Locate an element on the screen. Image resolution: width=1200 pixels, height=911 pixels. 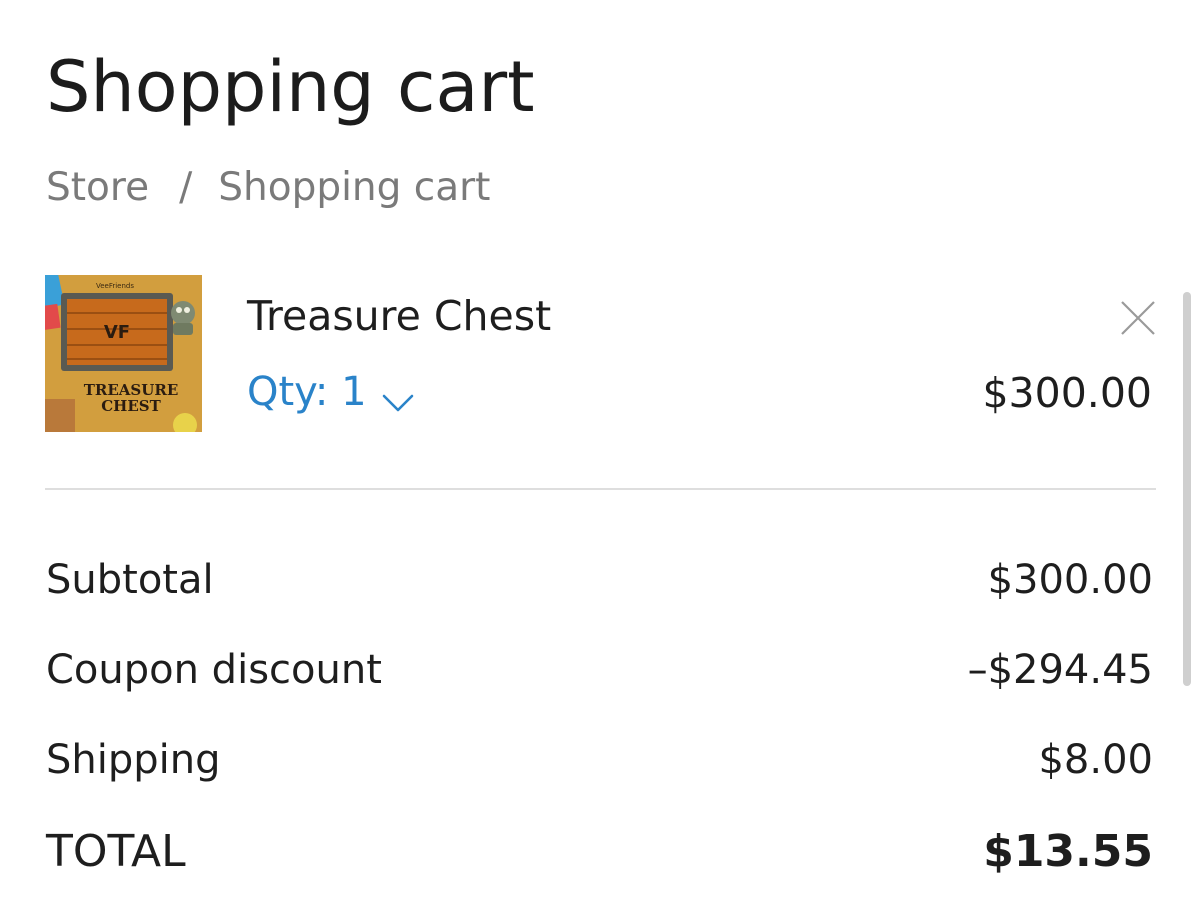
total-value: $13.55 is located at coordinates (1068, 851).